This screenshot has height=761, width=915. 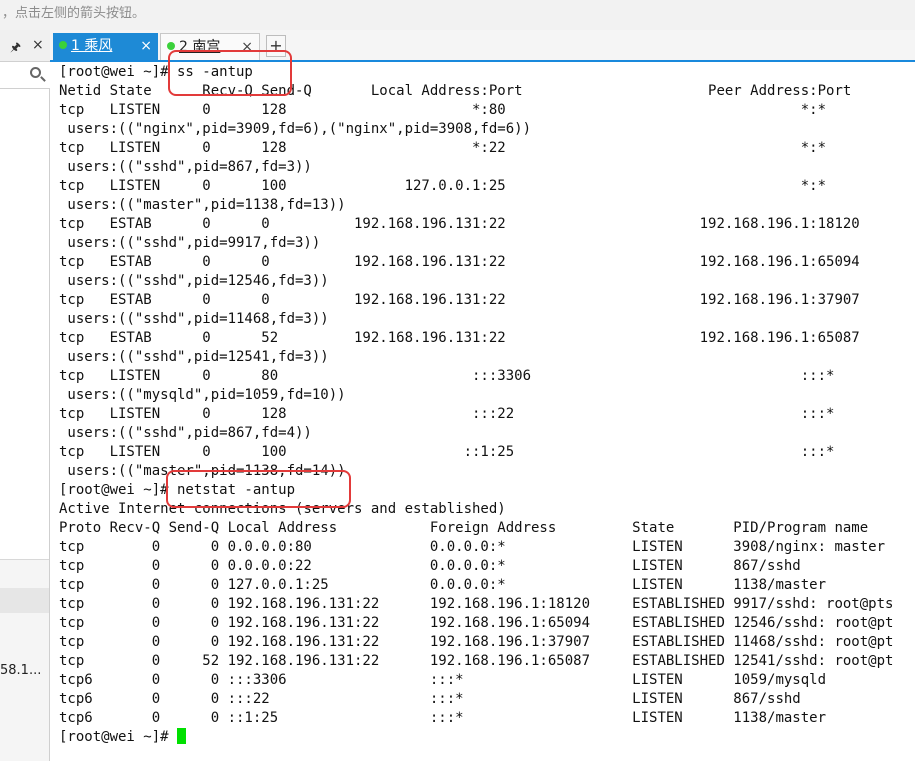 What do you see at coordinates (447, 452) in the screenshot?
I see `terminal-line: tcp LISTEN 0 100 ::1:25 :::*` at bounding box center [447, 452].